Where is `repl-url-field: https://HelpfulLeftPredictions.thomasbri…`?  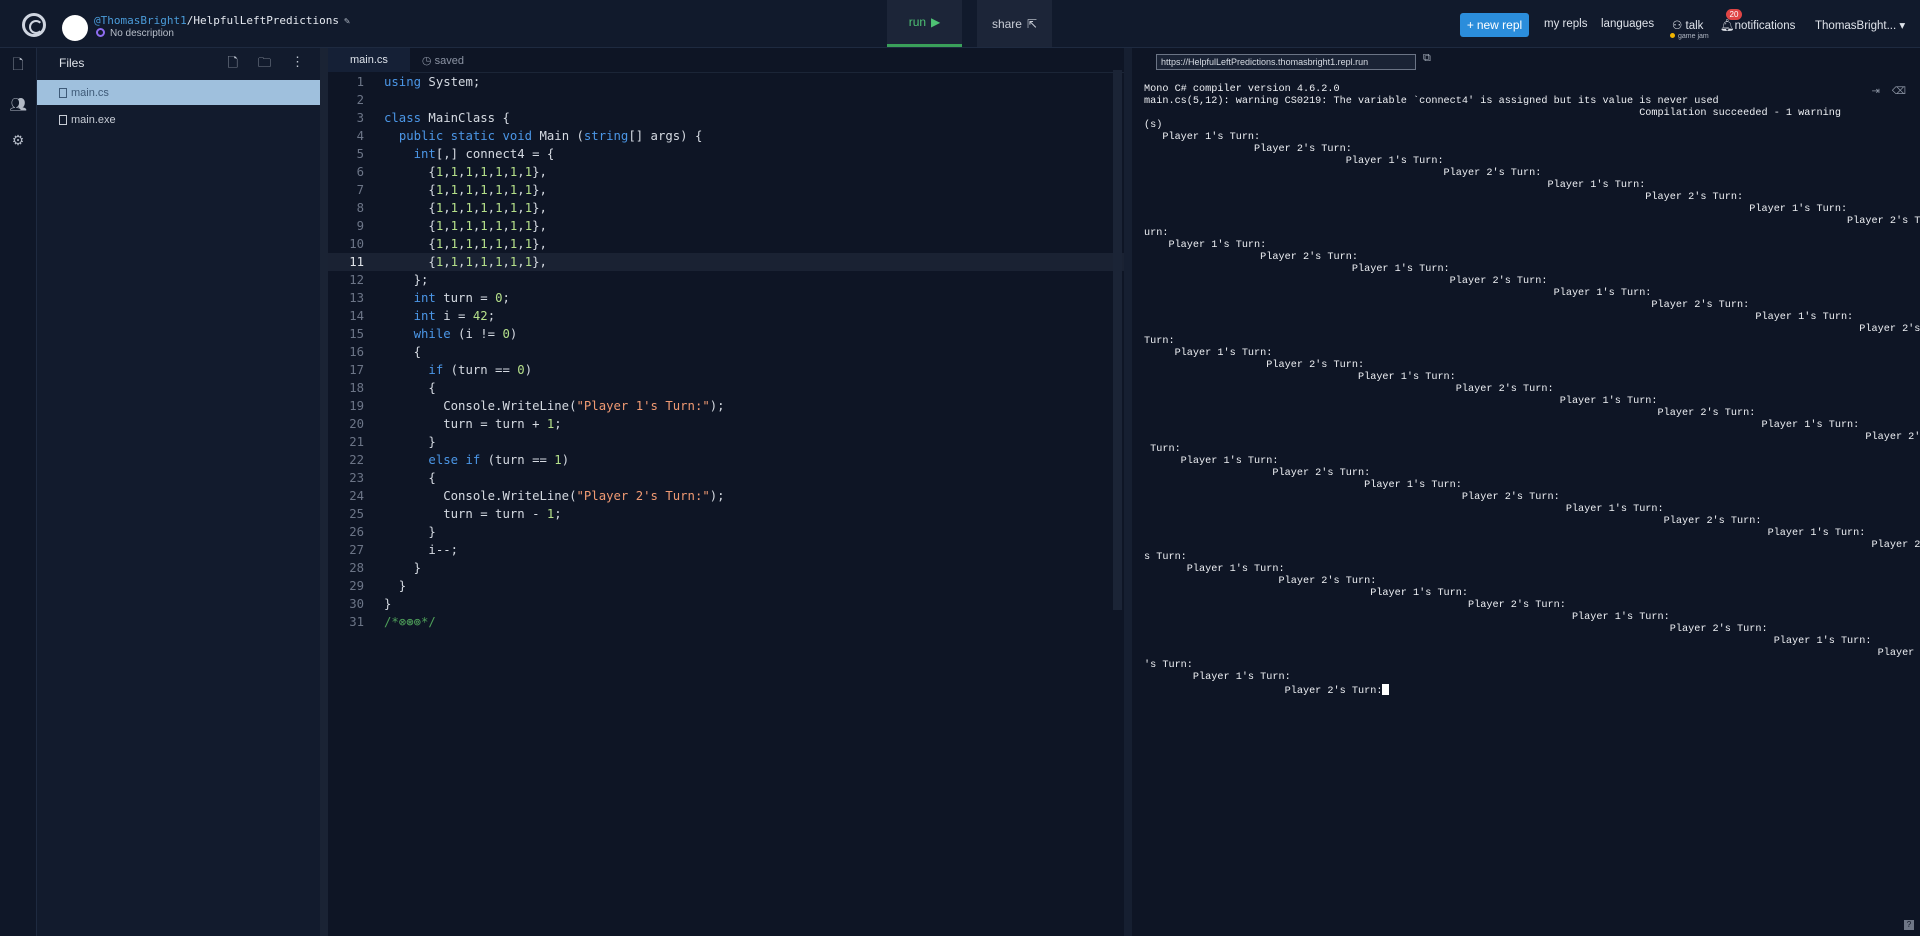 repl-url-field: https://HelpfulLeftPredictions.thomasbri… is located at coordinates (1286, 62).